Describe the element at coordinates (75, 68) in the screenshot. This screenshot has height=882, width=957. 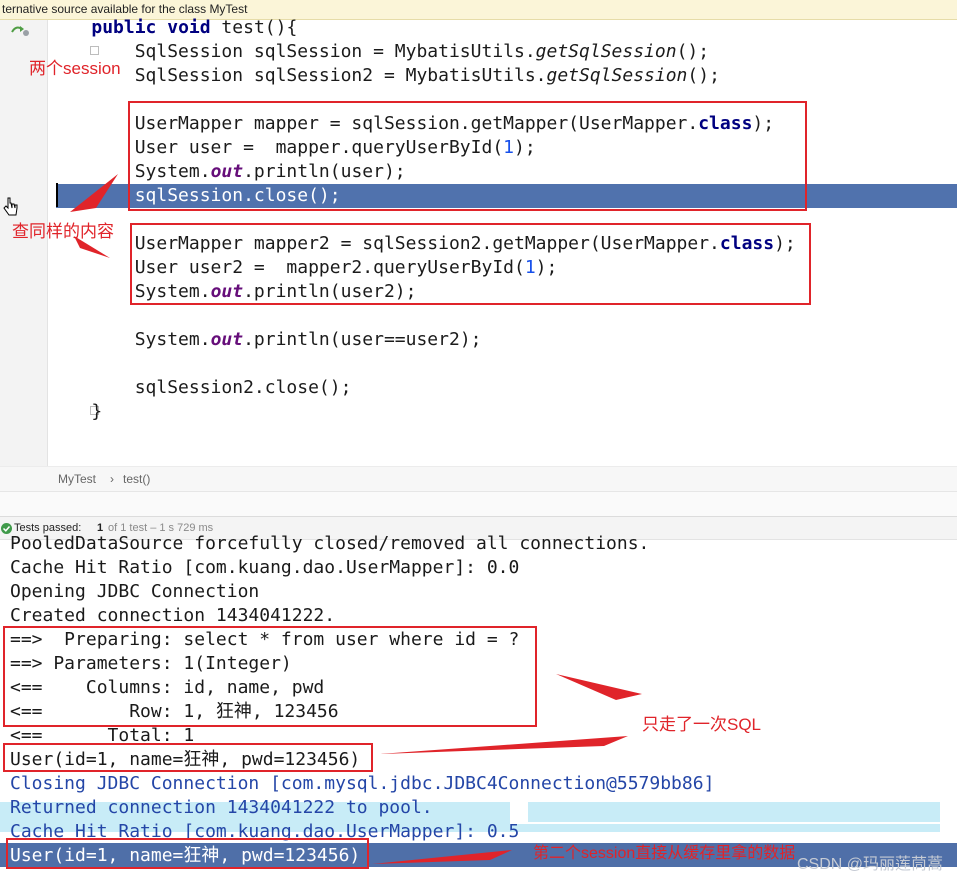
I see `annotation-two-sessions: 两个session` at that location.